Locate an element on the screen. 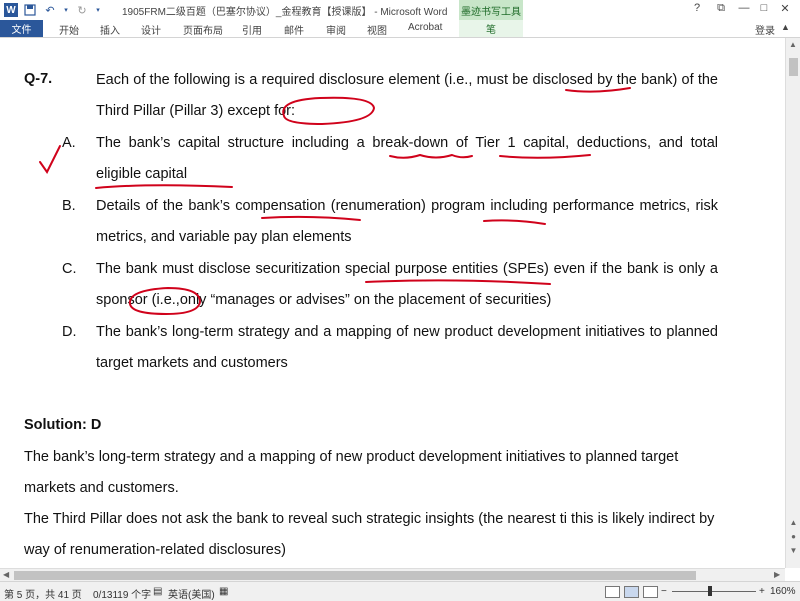  horizontal-scrollbar: ◀ ▶ is located at coordinates (392, 575).